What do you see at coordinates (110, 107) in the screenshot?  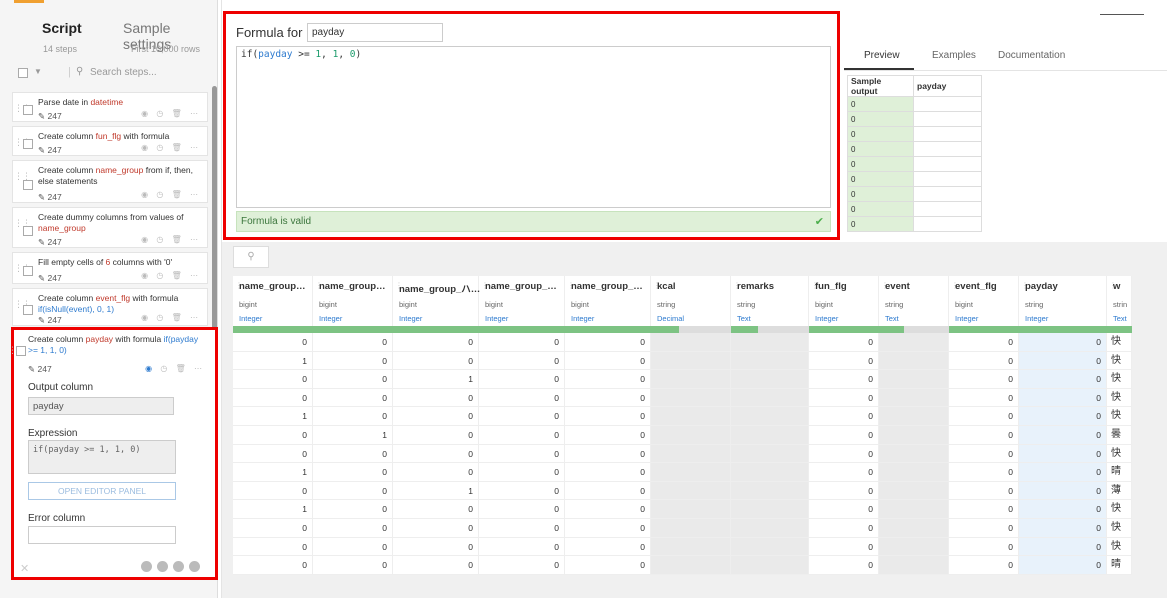 I see `step-item: ⋮⋮ Parse date in datetime ✎ 247 ◉ ◷ 🗑 ⋯` at bounding box center [110, 107].